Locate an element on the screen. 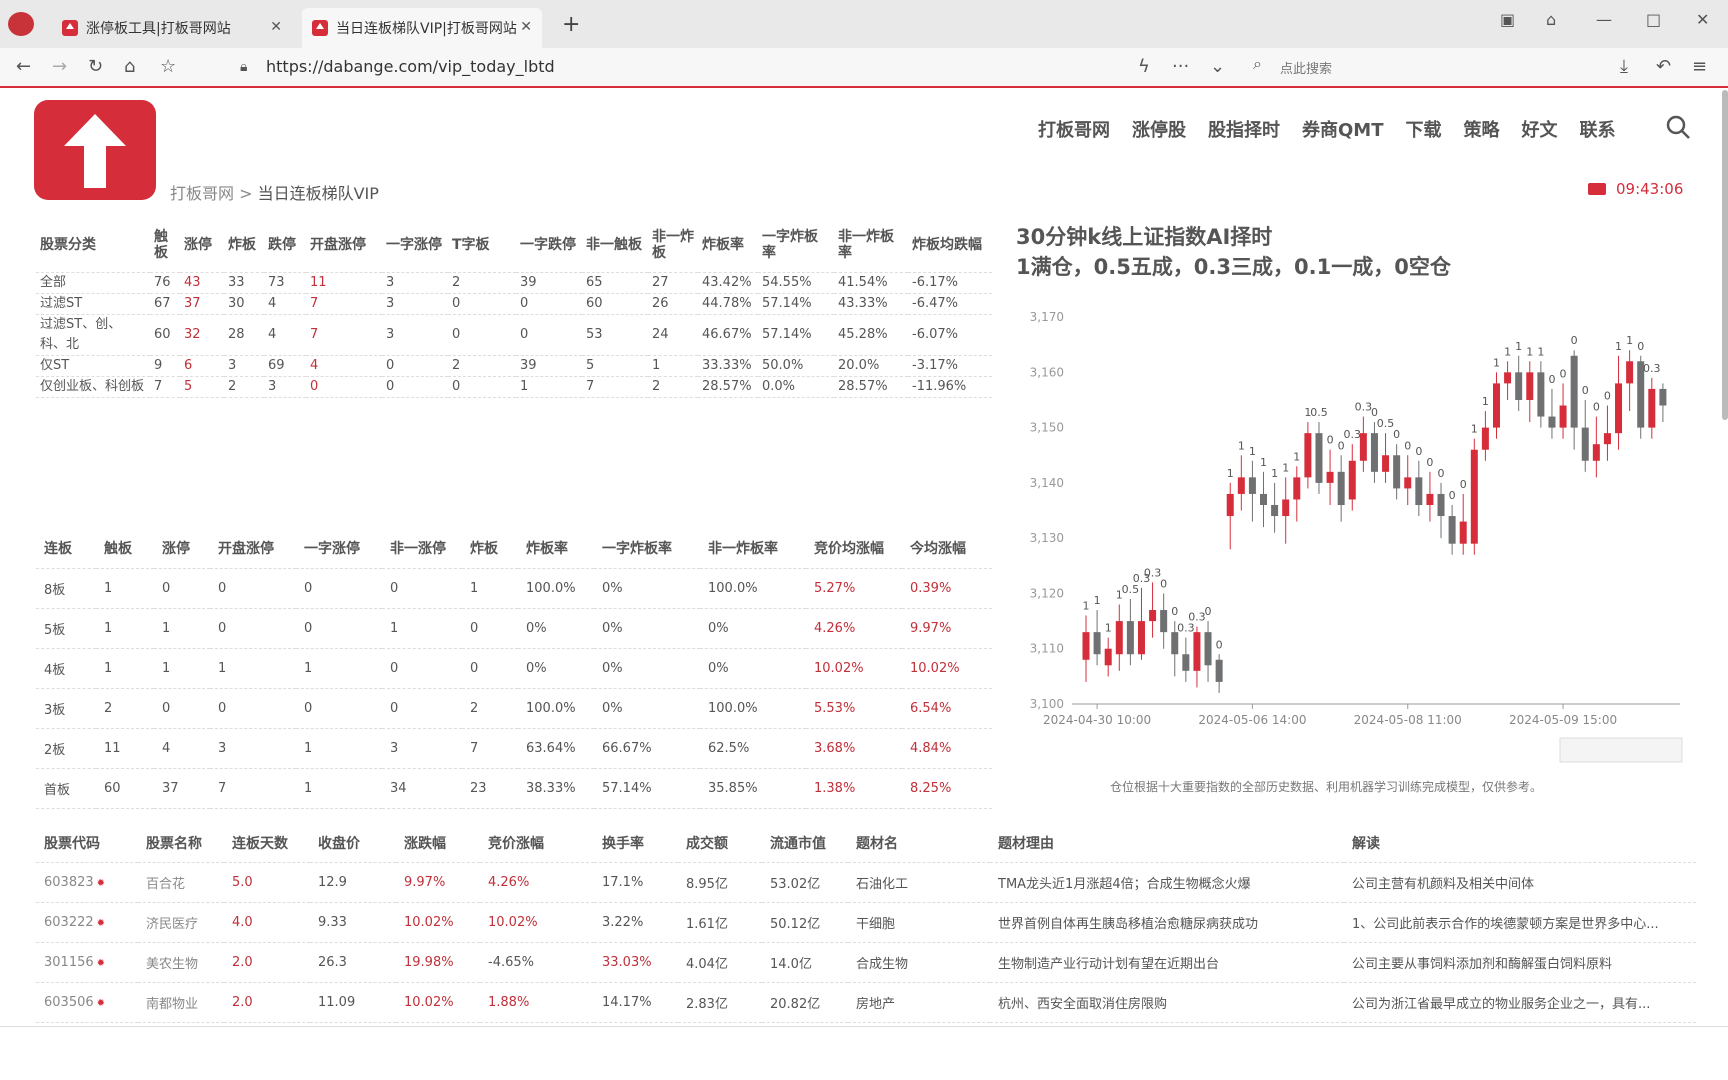 This screenshot has height=1080, width=1728. table-row: 5板 1 1 0 0 1 0 0% 0% 0% 4.26% 9.97% is located at coordinates (514, 628).